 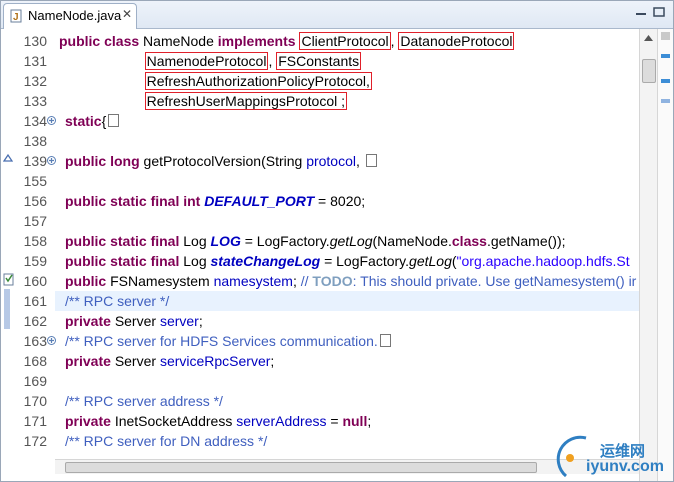 I want to click on line-number: 172, so click(x=35, y=441).